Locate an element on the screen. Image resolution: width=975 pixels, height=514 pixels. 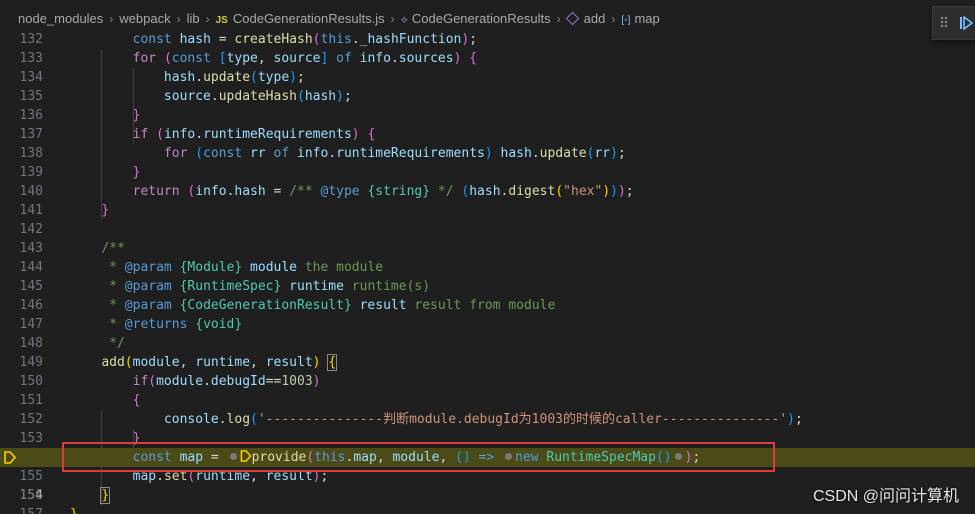
string-literal: "hex" is located at coordinates (583, 191).